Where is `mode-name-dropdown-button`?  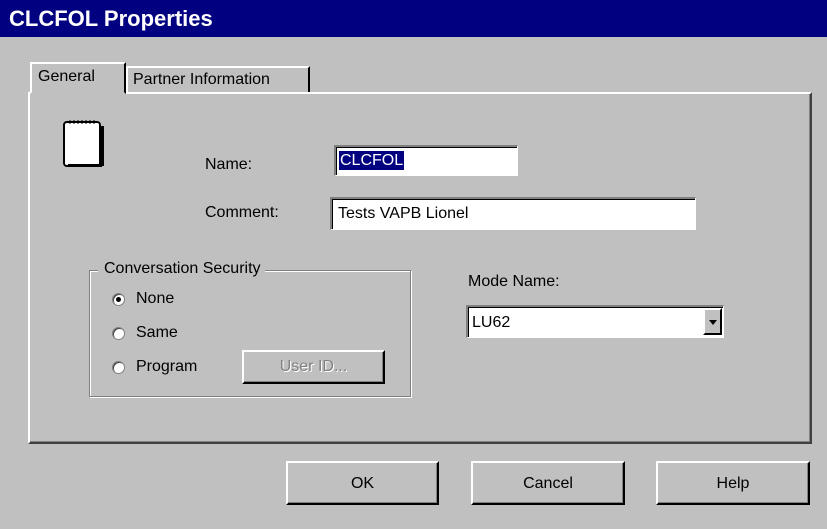 mode-name-dropdown-button is located at coordinates (712, 321).